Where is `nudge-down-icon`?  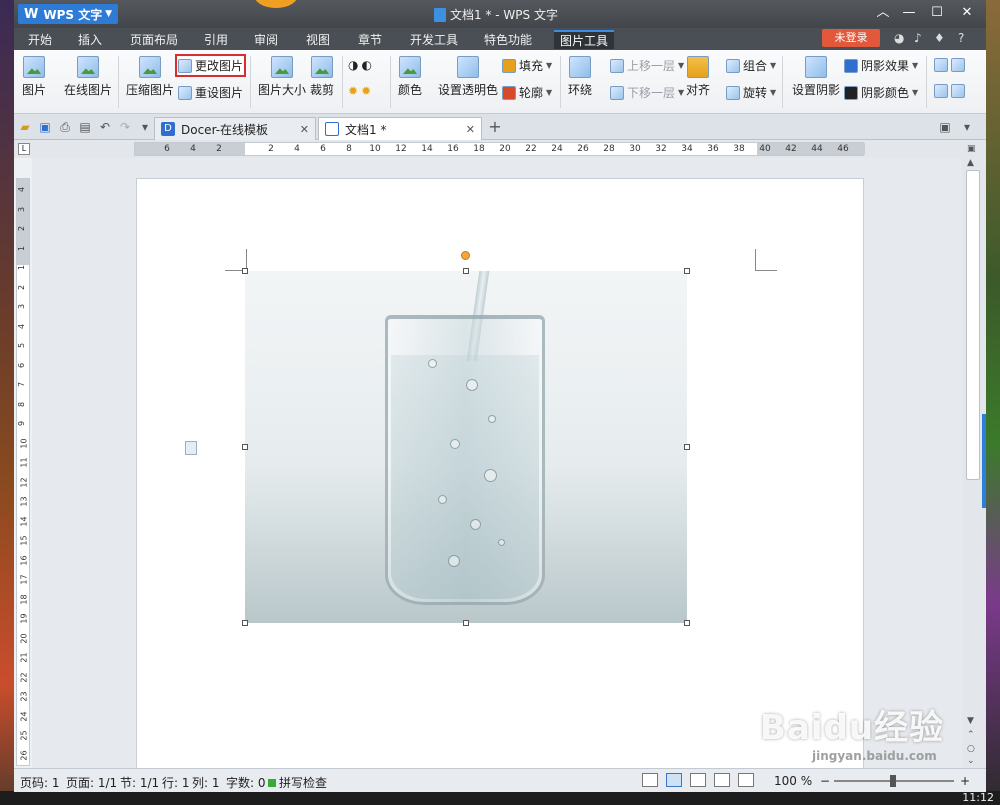
nudge-down-icon is located at coordinates (941, 91).